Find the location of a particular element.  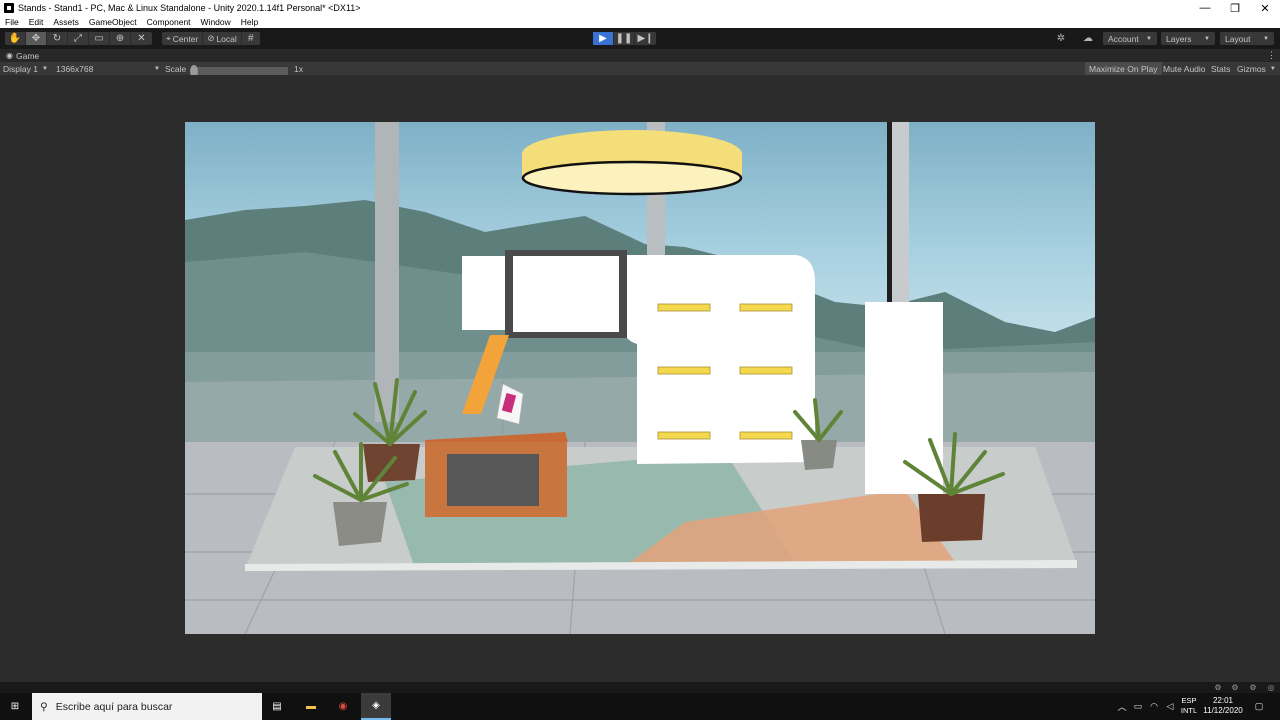

play-icon: ▶ is located at coordinates (603, 38).